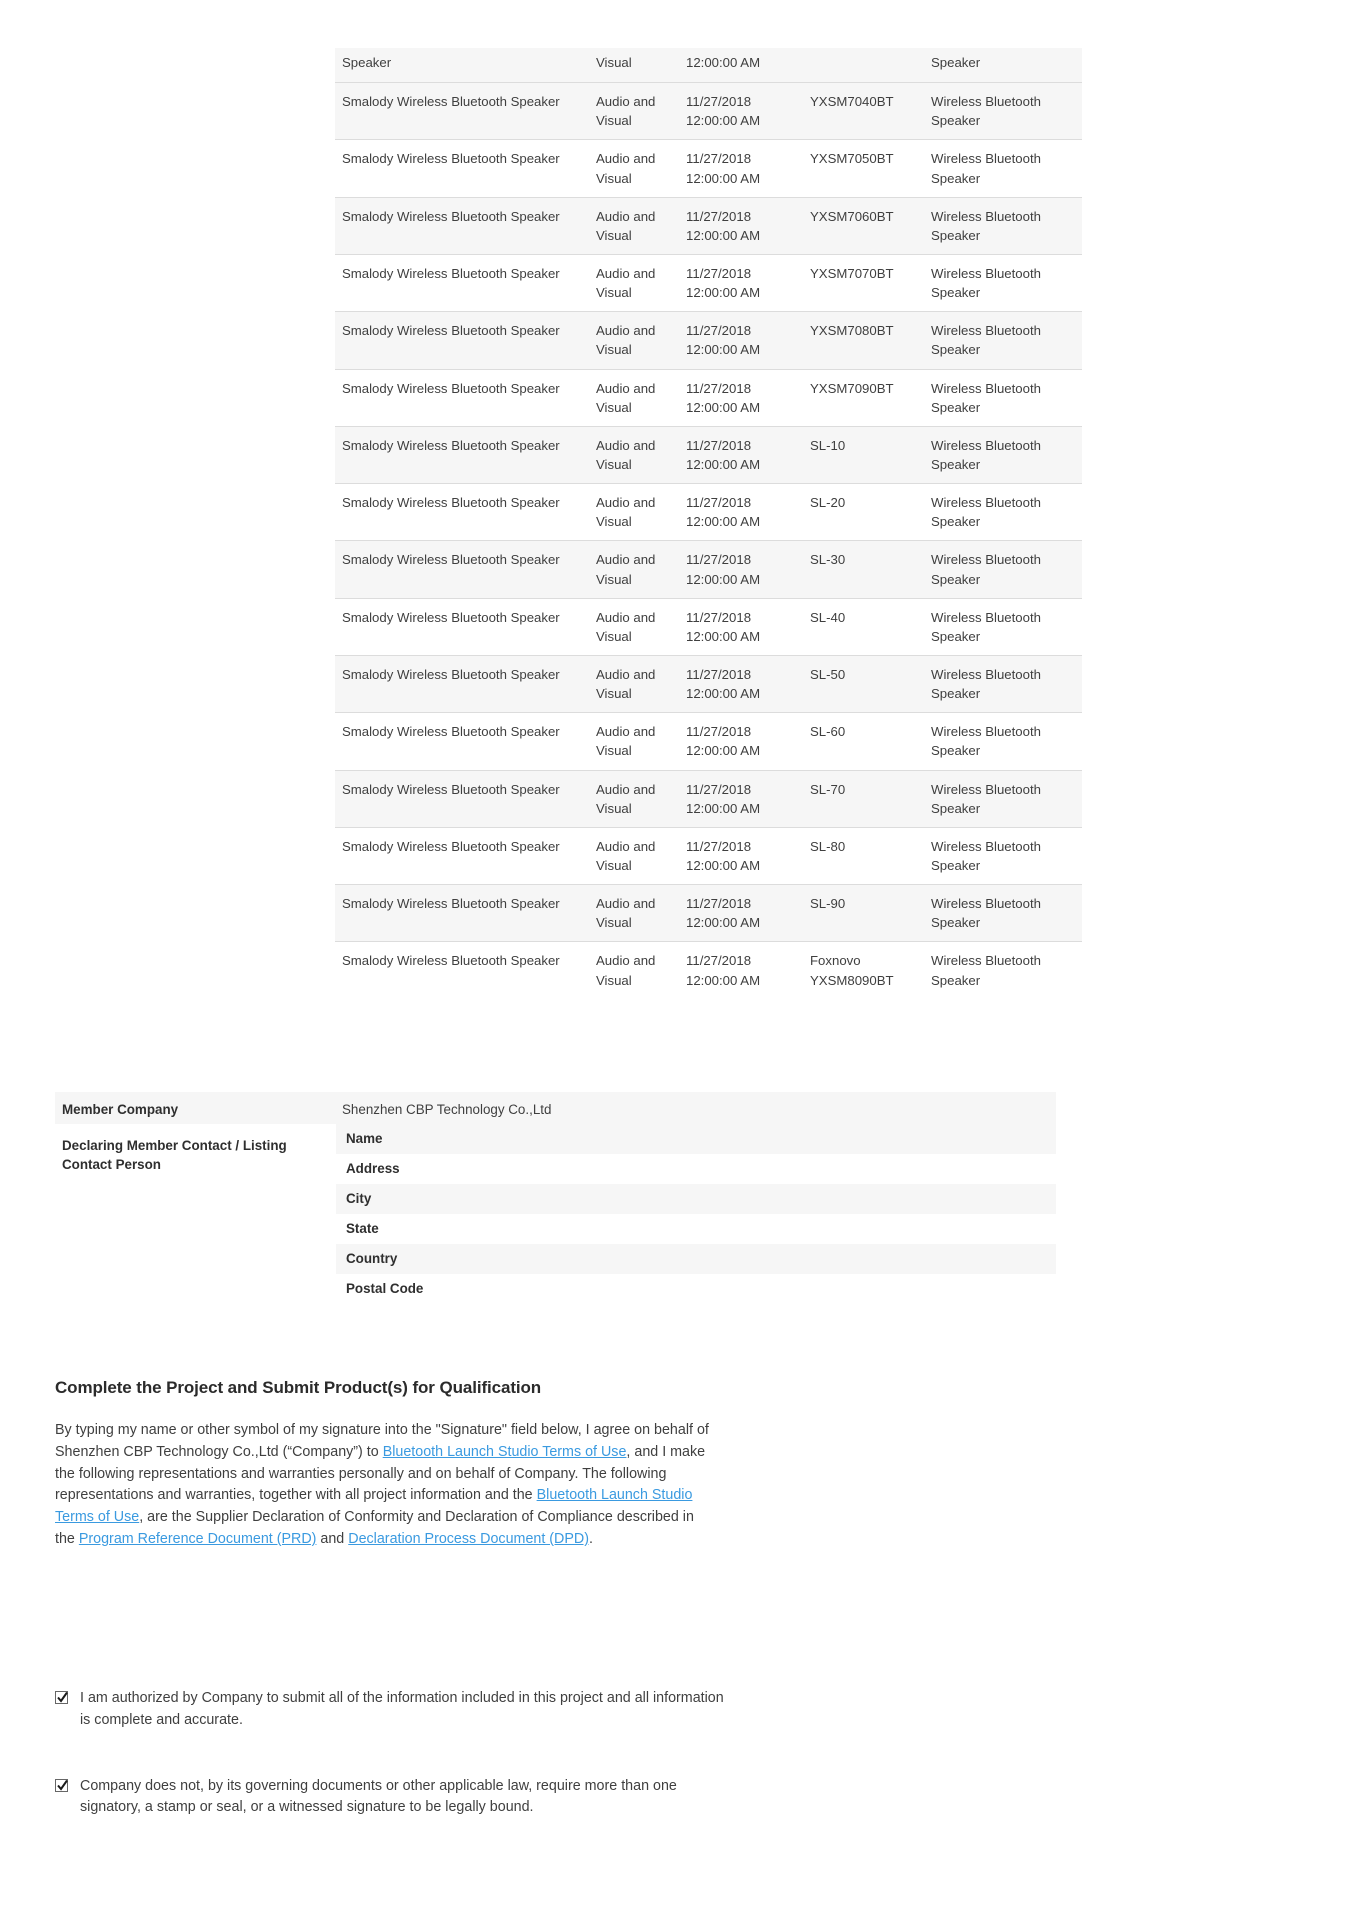 This screenshot has height=1920, width=1356. Describe the element at coordinates (591, 1538) in the screenshot. I see `paragraph-part-5: .` at that location.